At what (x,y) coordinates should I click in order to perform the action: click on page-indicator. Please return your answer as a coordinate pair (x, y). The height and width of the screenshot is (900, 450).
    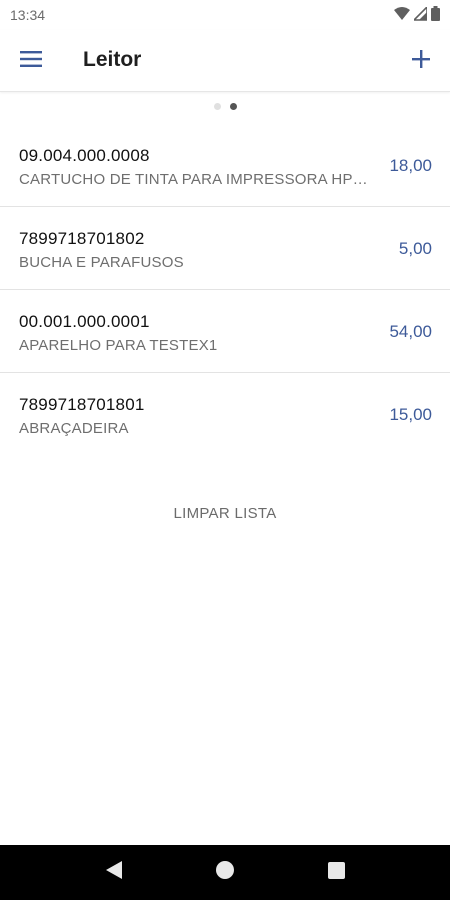
    Looking at the image, I should click on (225, 106).